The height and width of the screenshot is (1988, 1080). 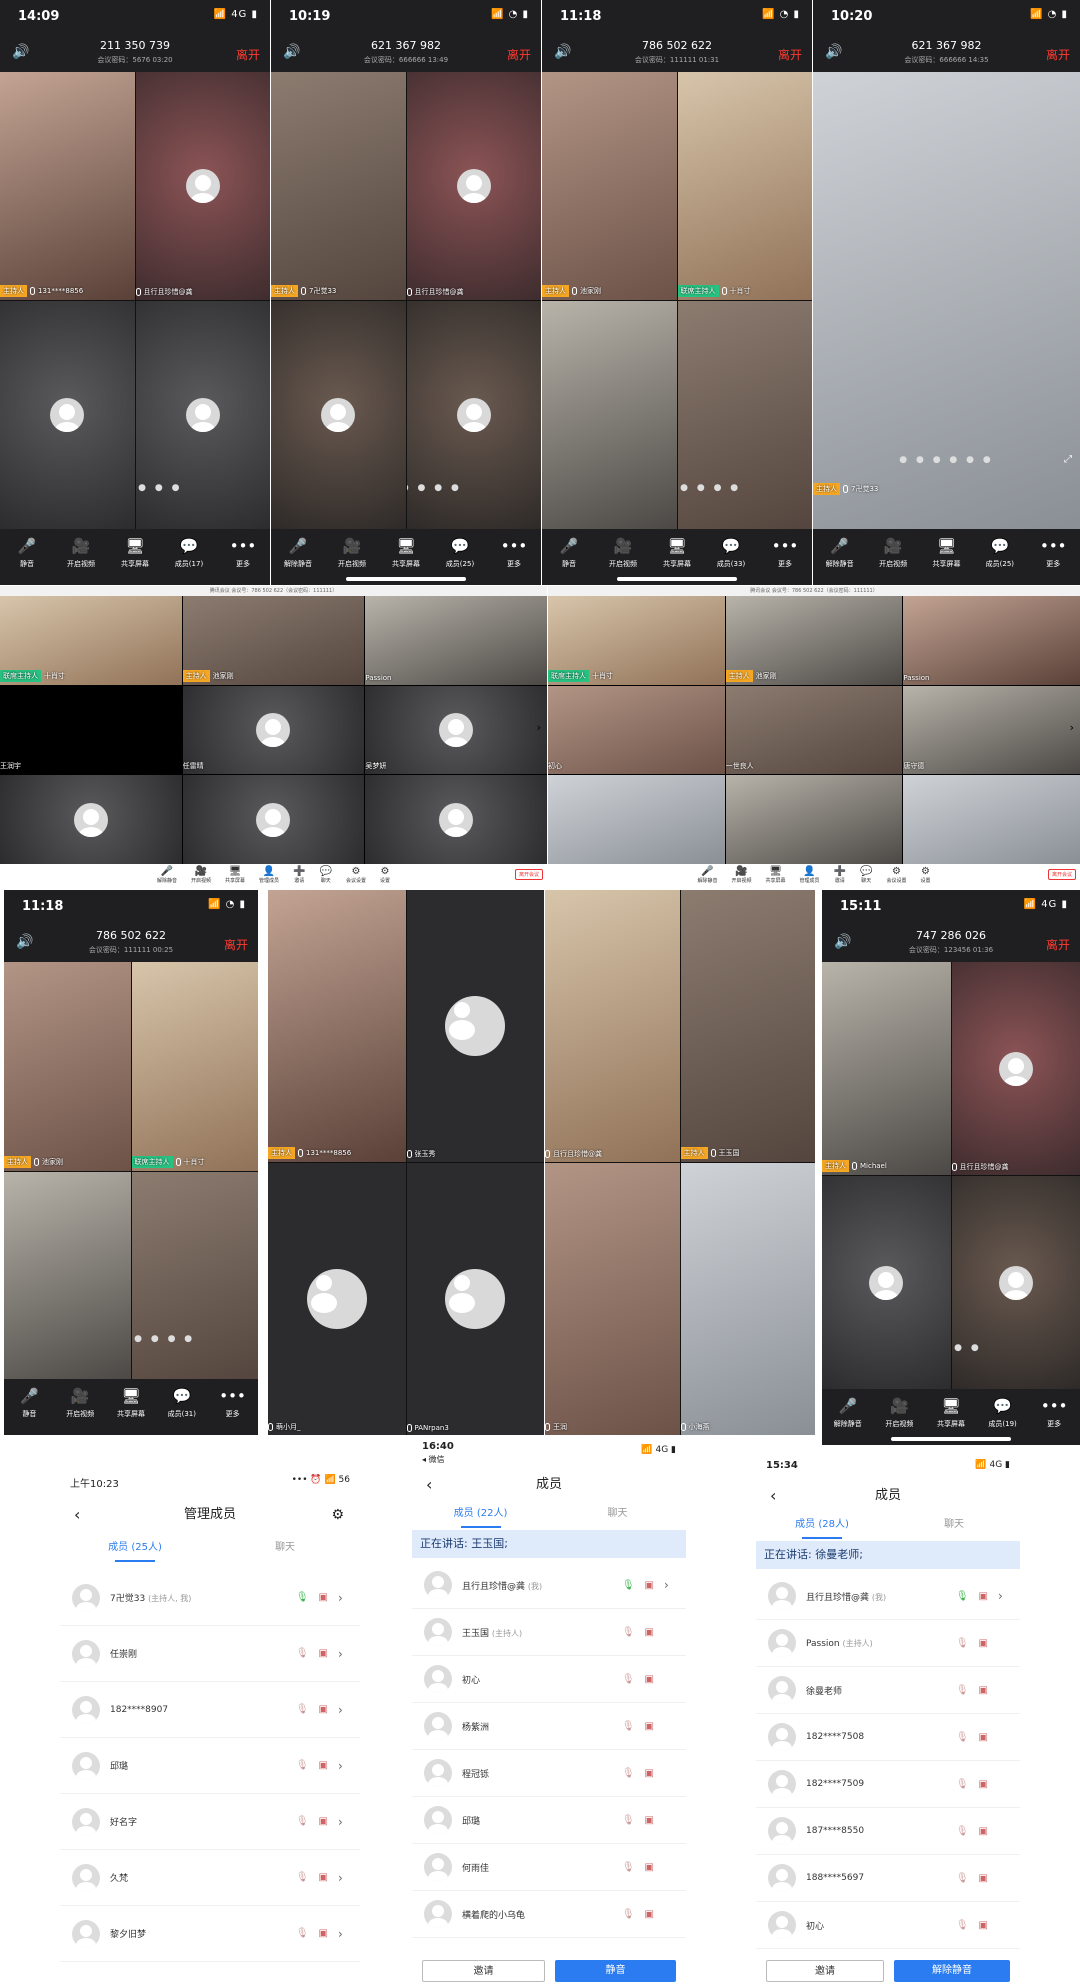 I want to click on toolbar-button: 🎤 解除静音, so click(x=848, y=1413).